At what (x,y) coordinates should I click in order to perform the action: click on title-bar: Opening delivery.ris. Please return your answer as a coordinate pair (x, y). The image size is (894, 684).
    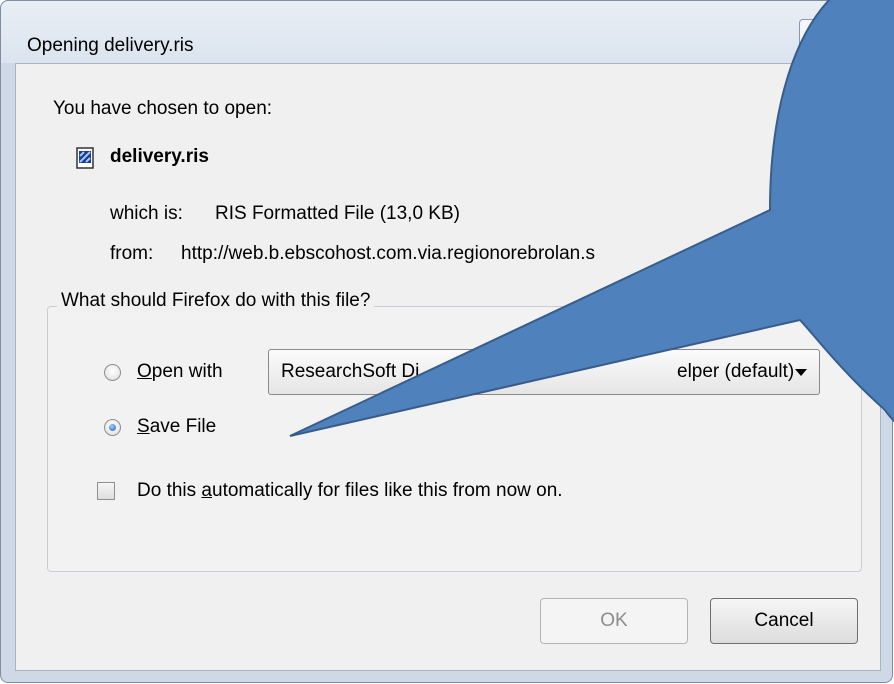
    Looking at the image, I should click on (447, 32).